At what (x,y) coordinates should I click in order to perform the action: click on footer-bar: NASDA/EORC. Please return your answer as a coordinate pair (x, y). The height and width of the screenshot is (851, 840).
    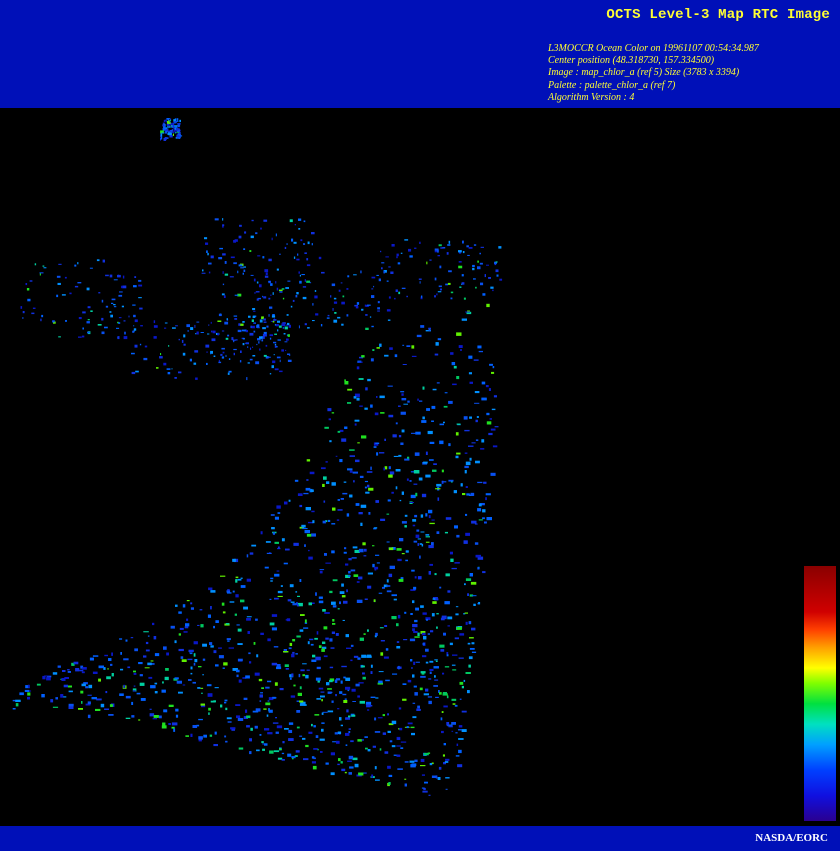
    Looking at the image, I should click on (420, 838).